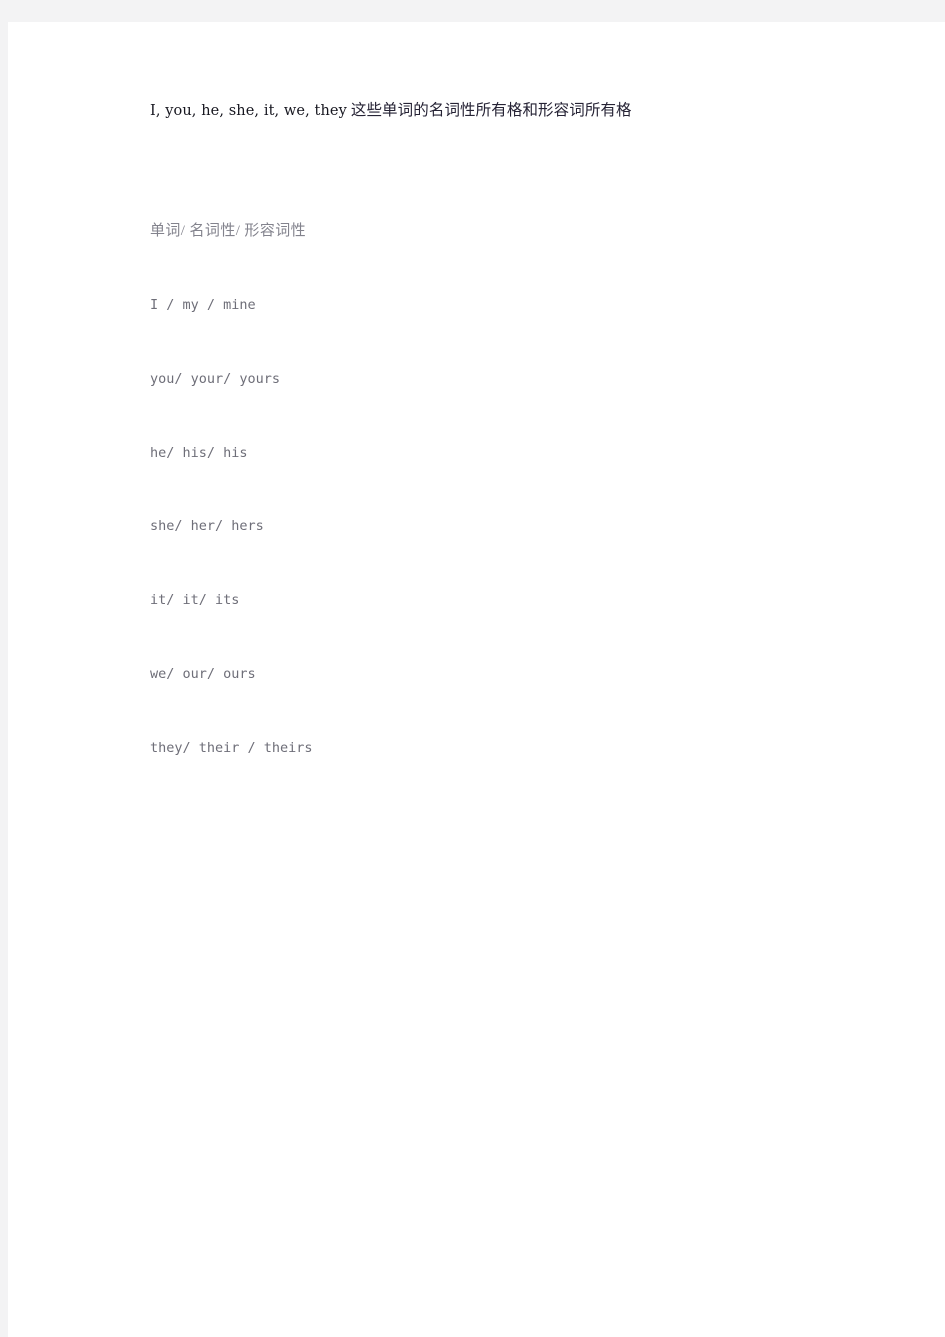  I want to click on list-item: it/ it/ its, so click(195, 600).